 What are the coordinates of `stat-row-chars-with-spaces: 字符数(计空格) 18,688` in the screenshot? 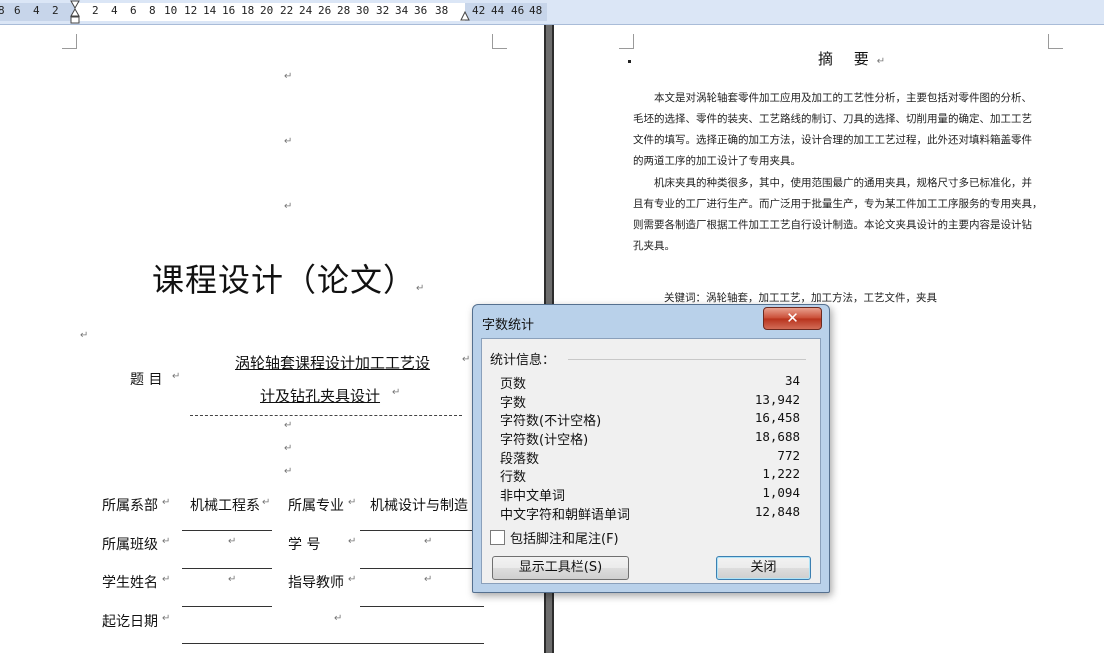 It's located at (650, 438).